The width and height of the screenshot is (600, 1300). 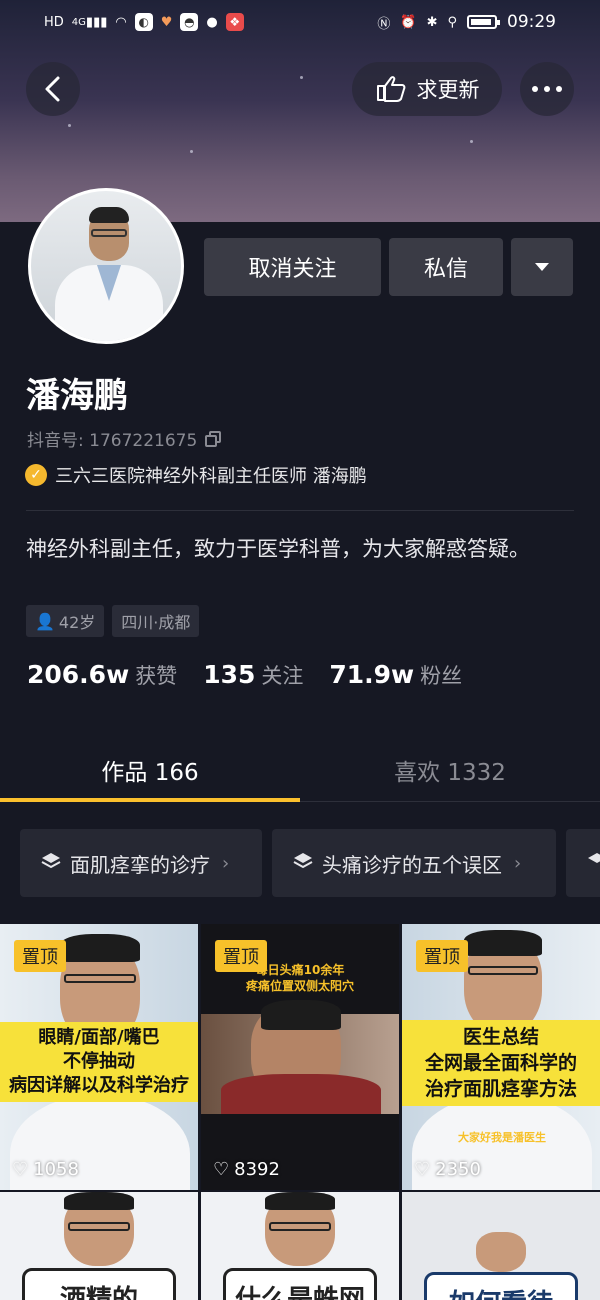 I want to click on video-thumbnail: 酒精的, so click(x=99, y=1246).